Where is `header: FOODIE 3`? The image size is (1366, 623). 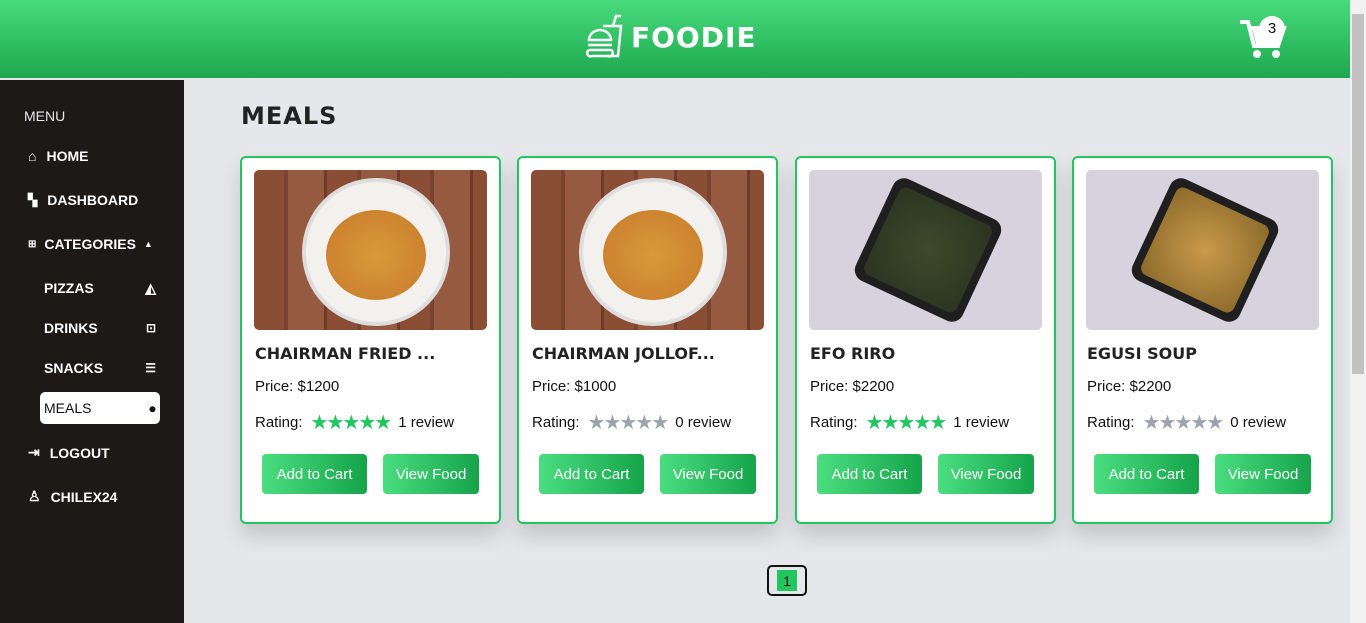 header: FOODIE 3 is located at coordinates (675, 39).